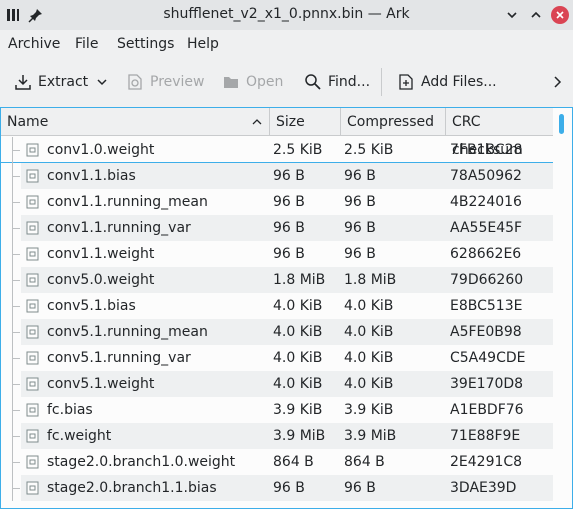  Describe the element at coordinates (289, 176) in the screenshot. I see `file-size: 96 B` at that location.